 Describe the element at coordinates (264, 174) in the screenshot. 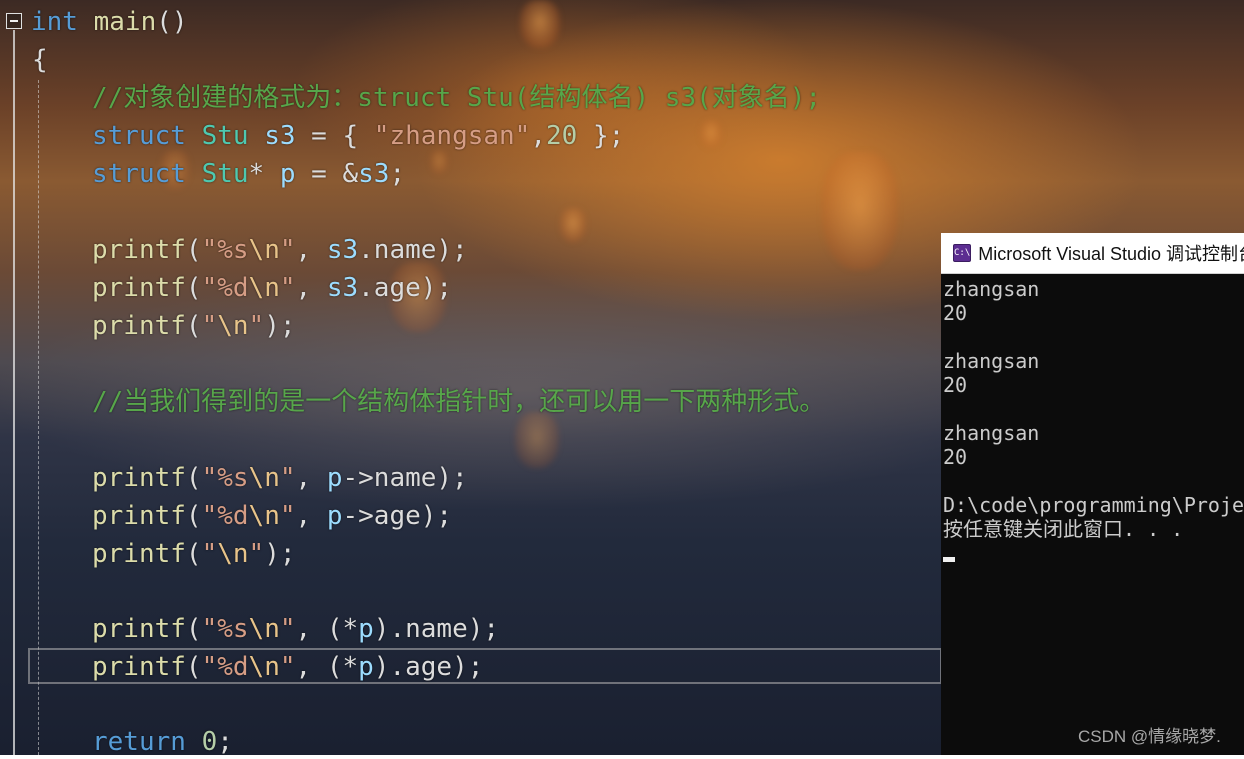

I see `code-token: *` at that location.